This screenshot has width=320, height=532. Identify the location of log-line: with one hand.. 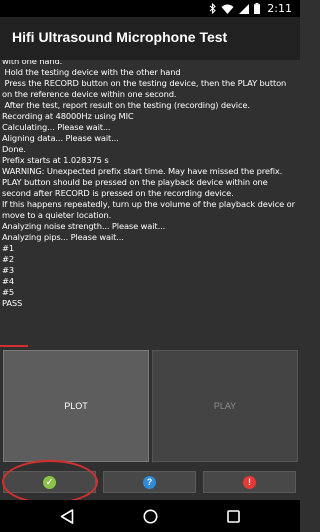
(32, 63).